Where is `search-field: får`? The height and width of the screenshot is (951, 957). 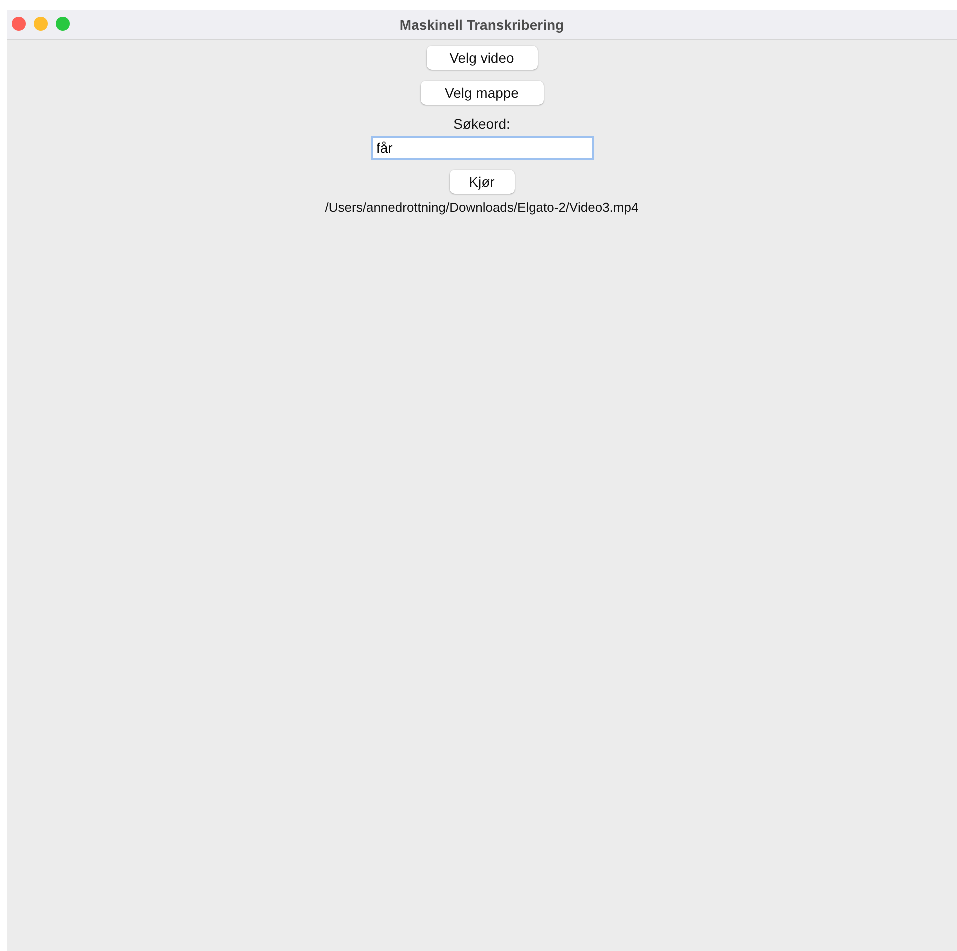
search-field: får is located at coordinates (482, 148).